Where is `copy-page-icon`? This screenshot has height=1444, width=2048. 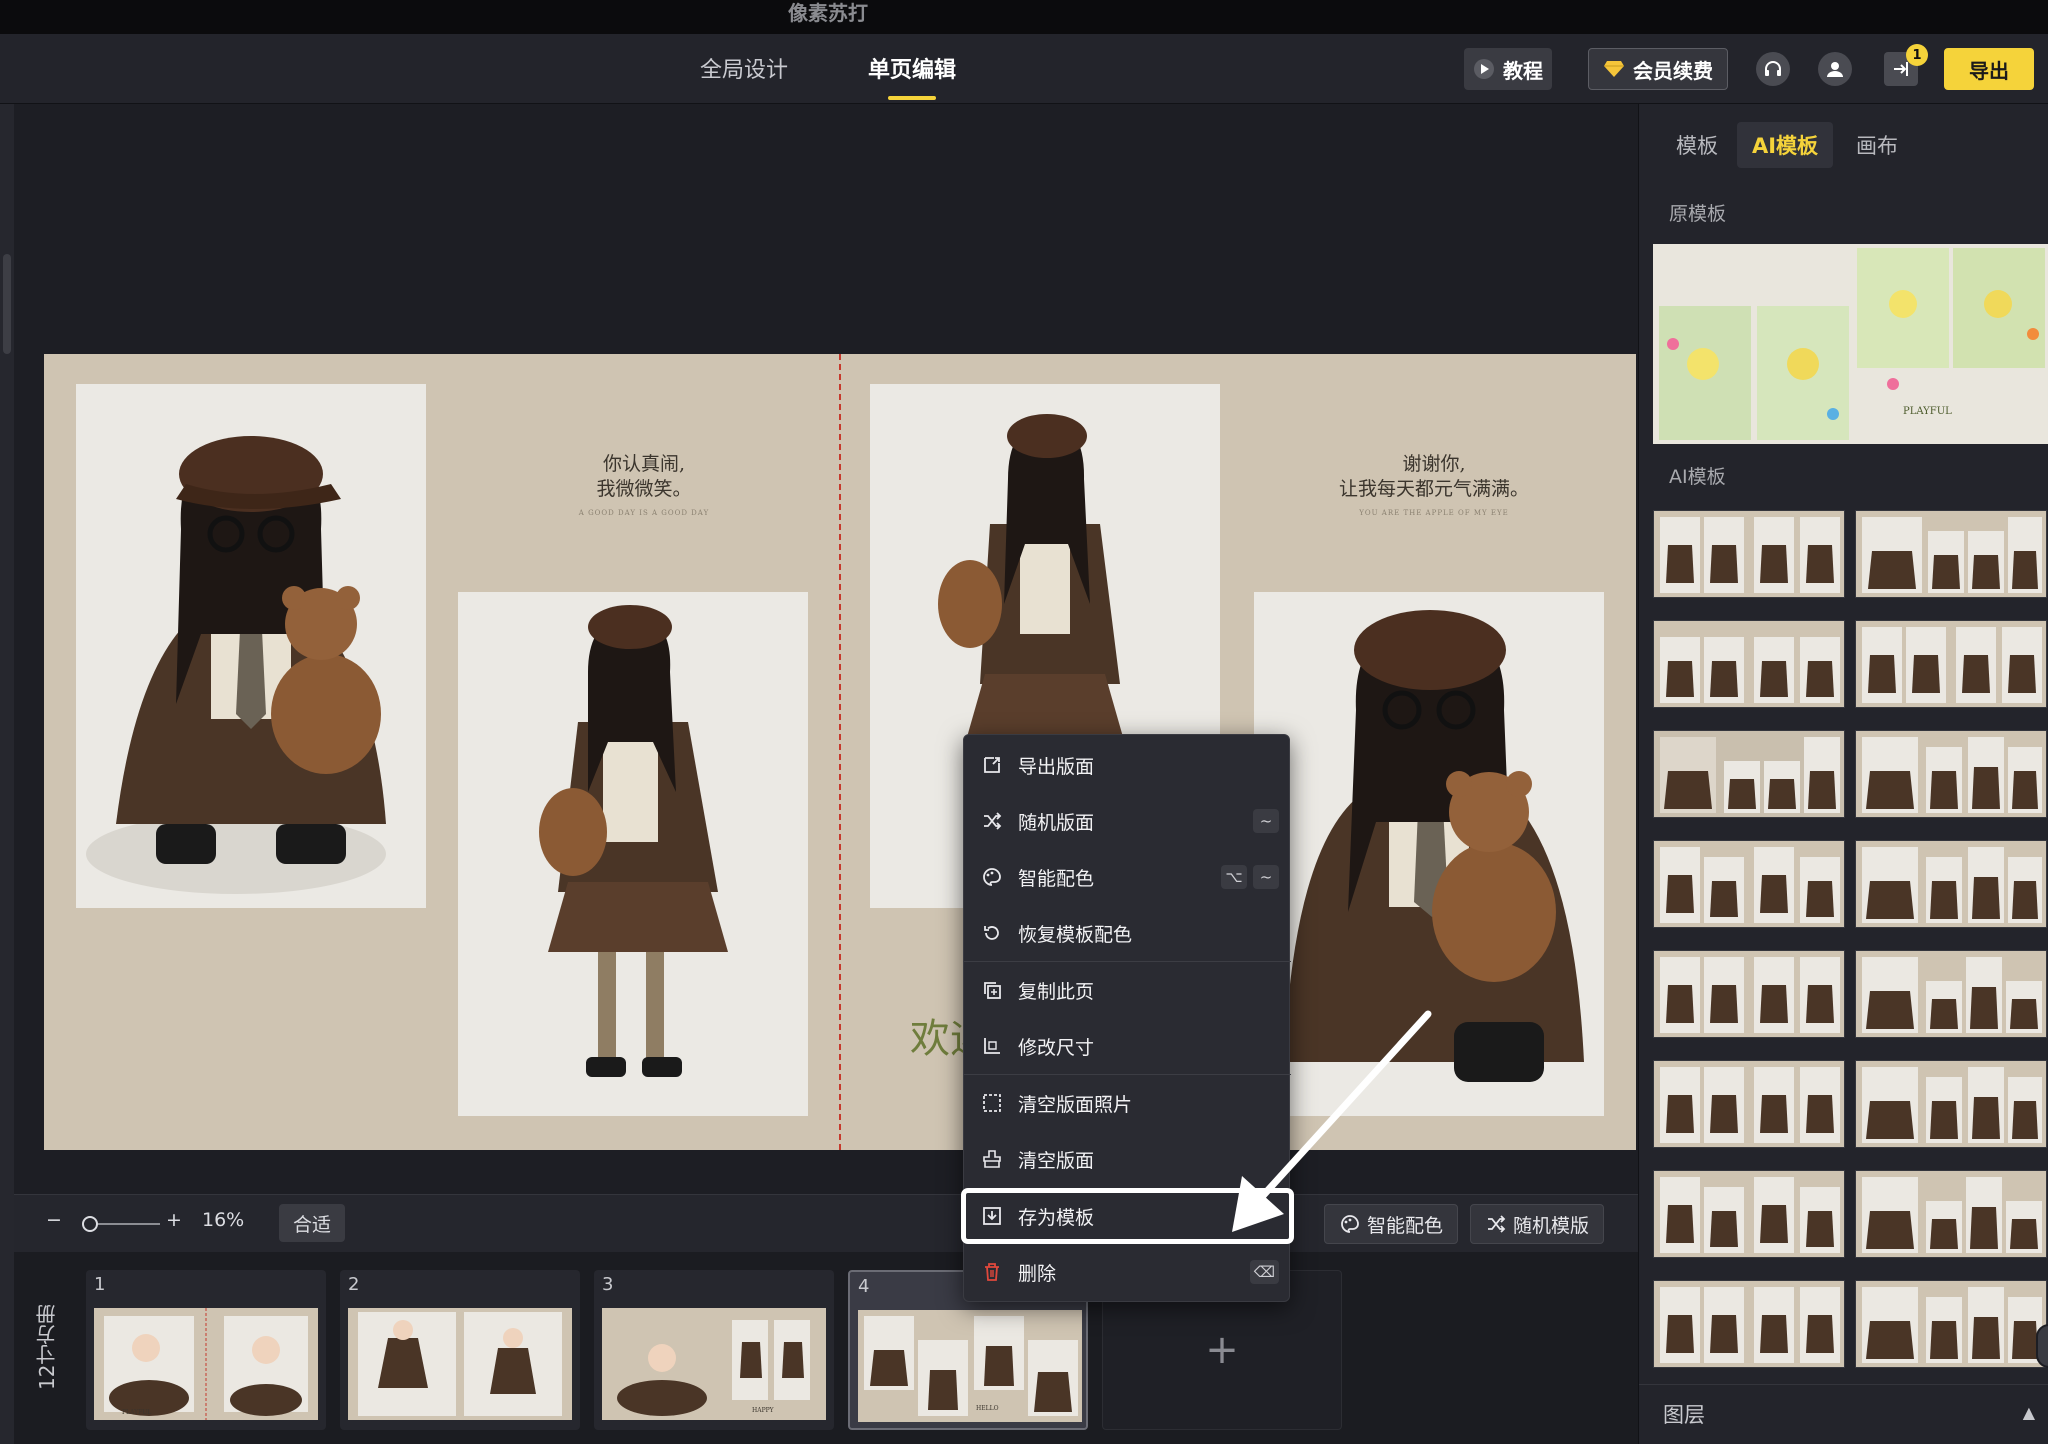 copy-page-icon is located at coordinates (992, 990).